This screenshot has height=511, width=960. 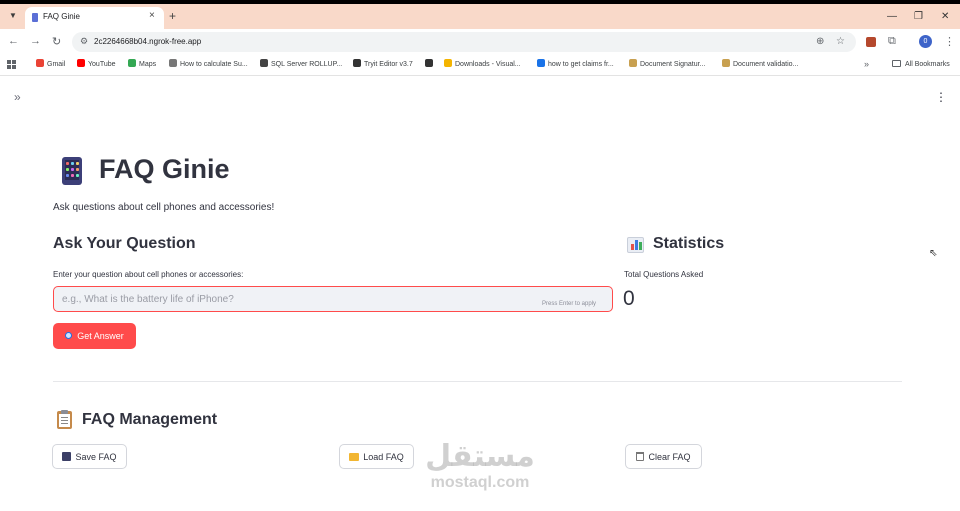 I want to click on clear-faq-button: Clear FAQ, so click(x=663, y=456).